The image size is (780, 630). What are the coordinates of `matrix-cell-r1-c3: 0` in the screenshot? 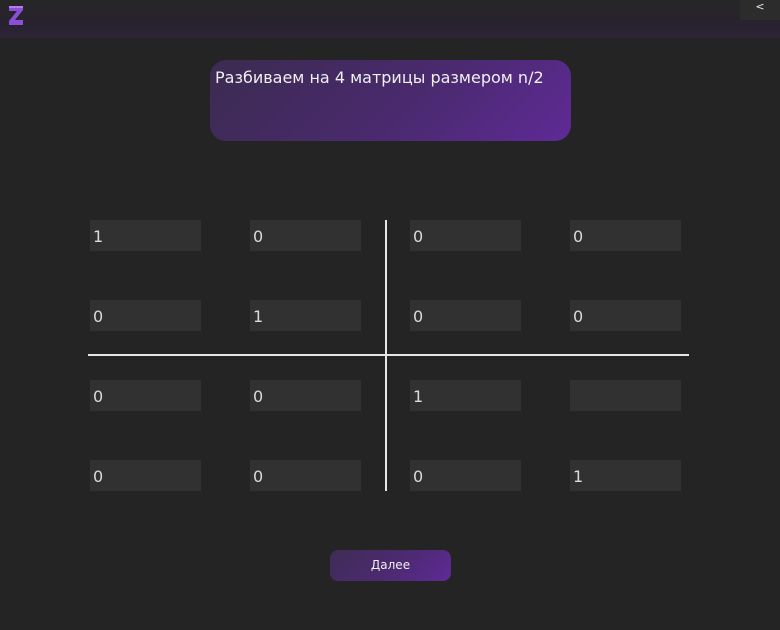 It's located at (465, 235).